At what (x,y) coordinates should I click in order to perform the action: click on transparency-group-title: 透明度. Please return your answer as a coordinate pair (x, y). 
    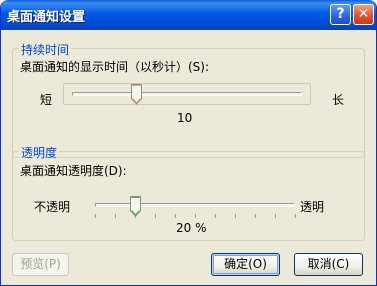
    Looking at the image, I should click on (39, 152).